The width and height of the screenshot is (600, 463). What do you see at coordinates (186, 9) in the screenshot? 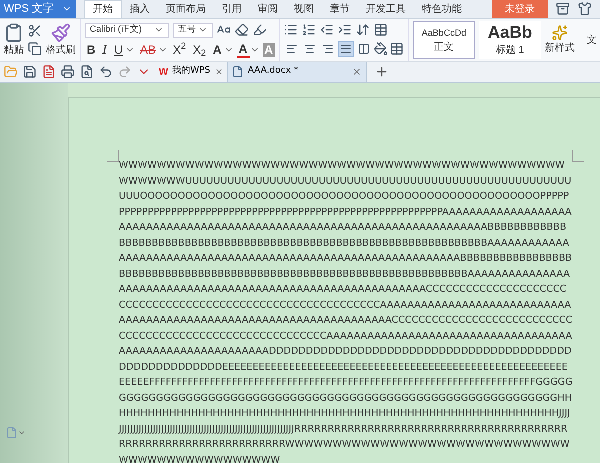
I see `ribbon-tab: 页面布局` at bounding box center [186, 9].